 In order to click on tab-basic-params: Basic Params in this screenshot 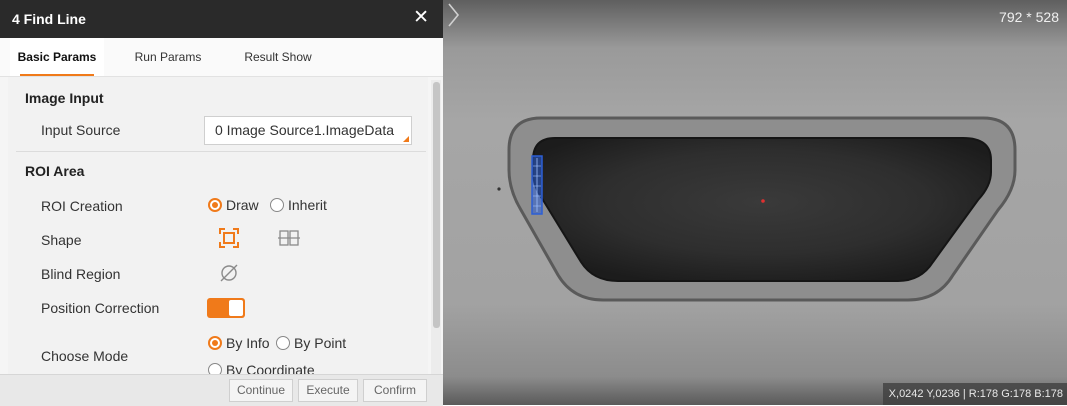, I will do `click(57, 57)`.